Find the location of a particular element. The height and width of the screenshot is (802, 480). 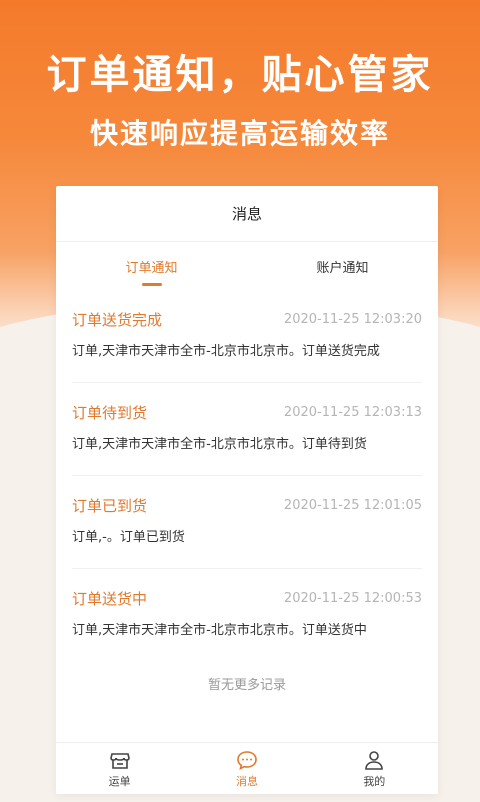

nav-label: 运单 is located at coordinates (119, 781).